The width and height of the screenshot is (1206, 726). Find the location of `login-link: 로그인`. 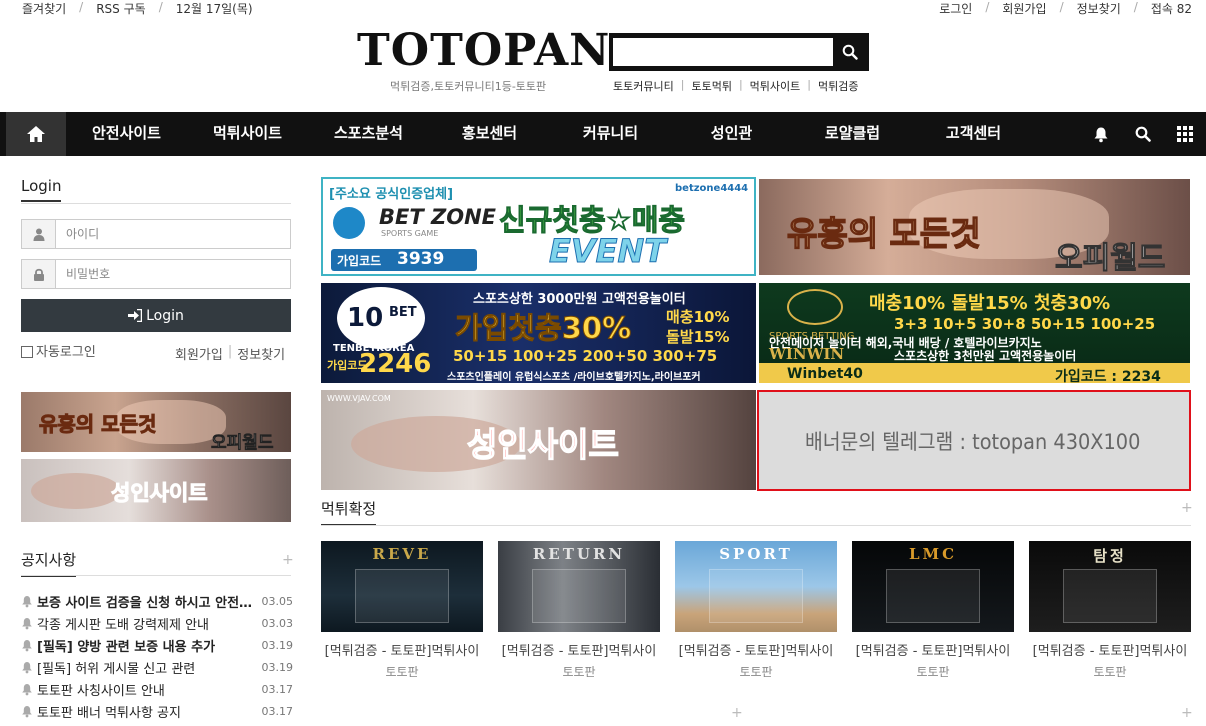

login-link: 로그인 is located at coordinates (955, 8).